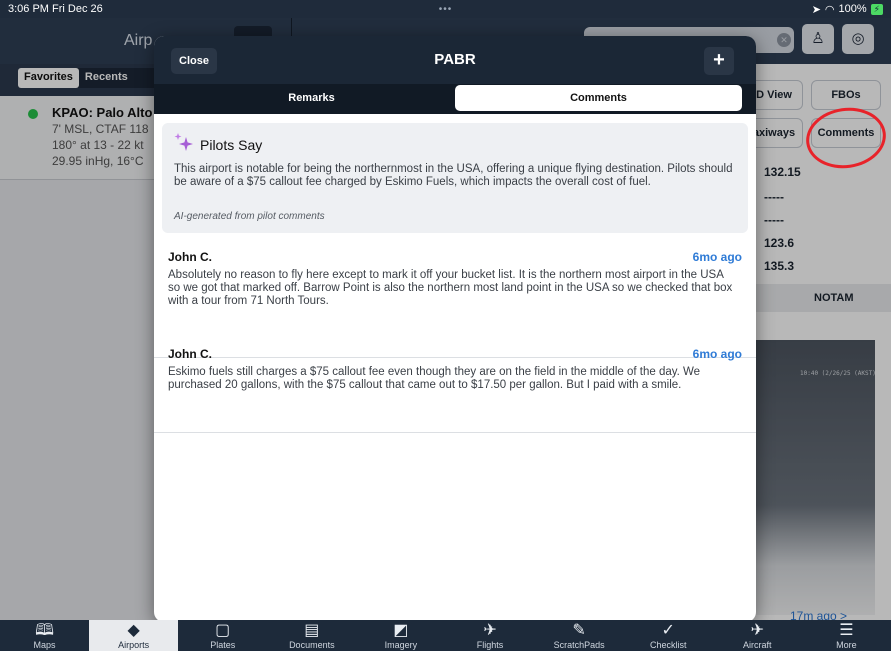 This screenshot has height=651, width=891. I want to click on status-bar: 3:06 PM Fri Dec 26 ••• ➤ ◠ 100% ⚡, so click(445, 9).